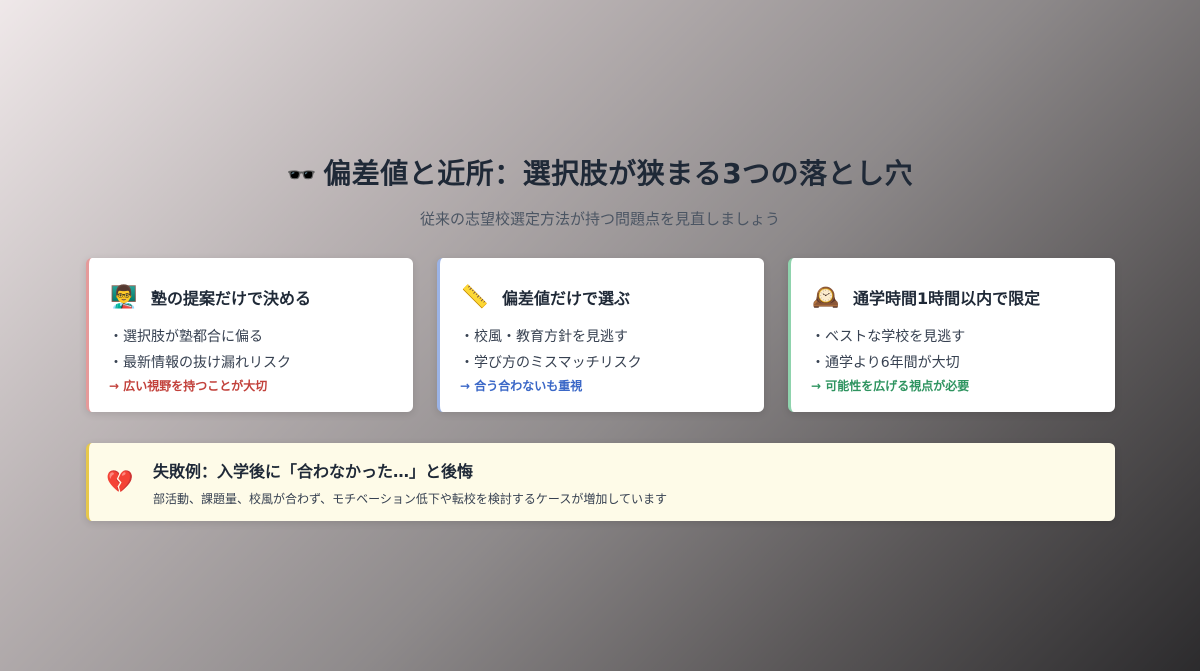  What do you see at coordinates (251, 350) in the screenshot?
I see `card-points: ・選択肢が塾都合に偏る ・最新情報の抜け漏れリスク` at bounding box center [251, 350].